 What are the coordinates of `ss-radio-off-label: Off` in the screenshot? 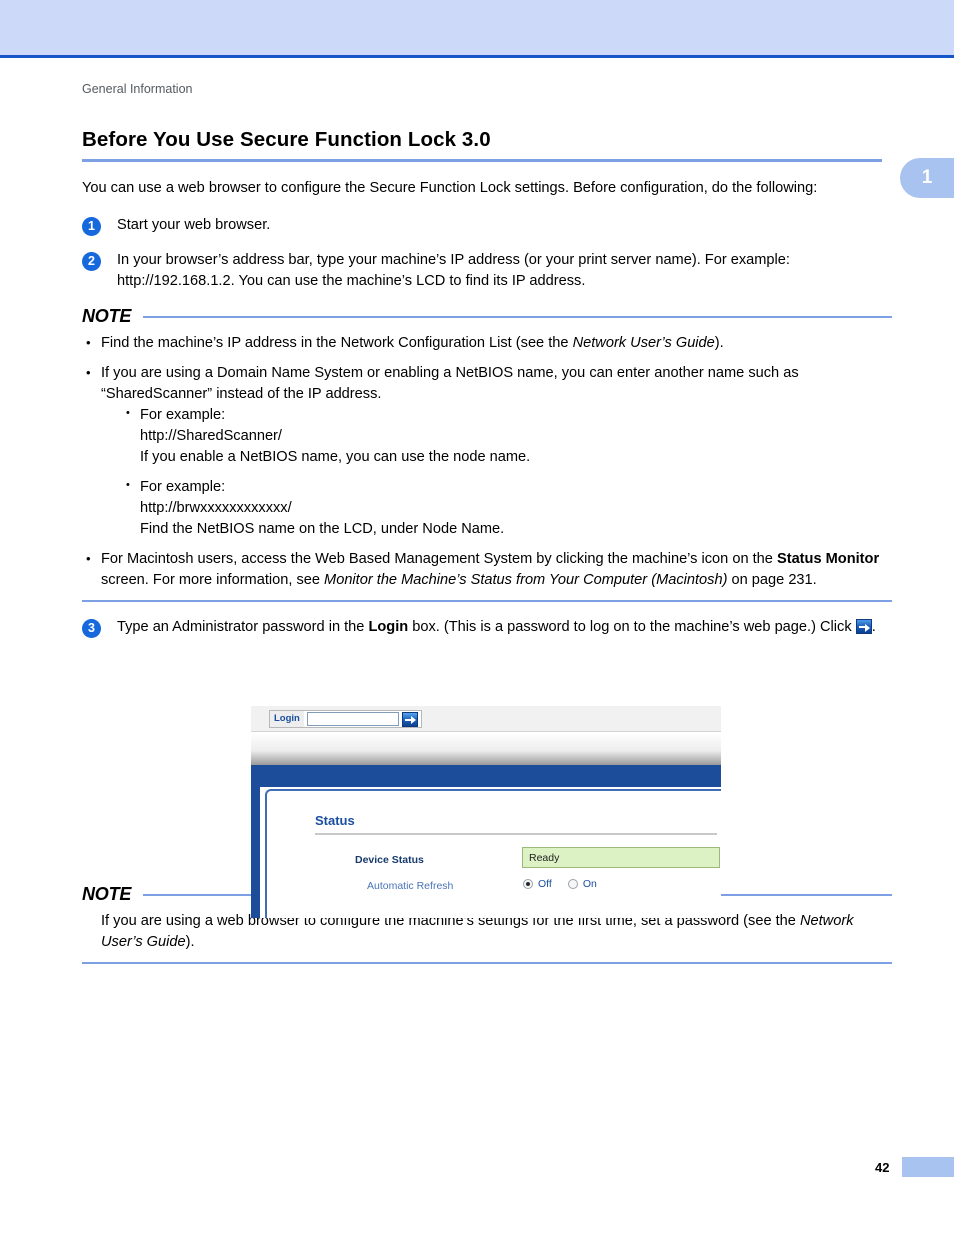 It's located at (545, 884).